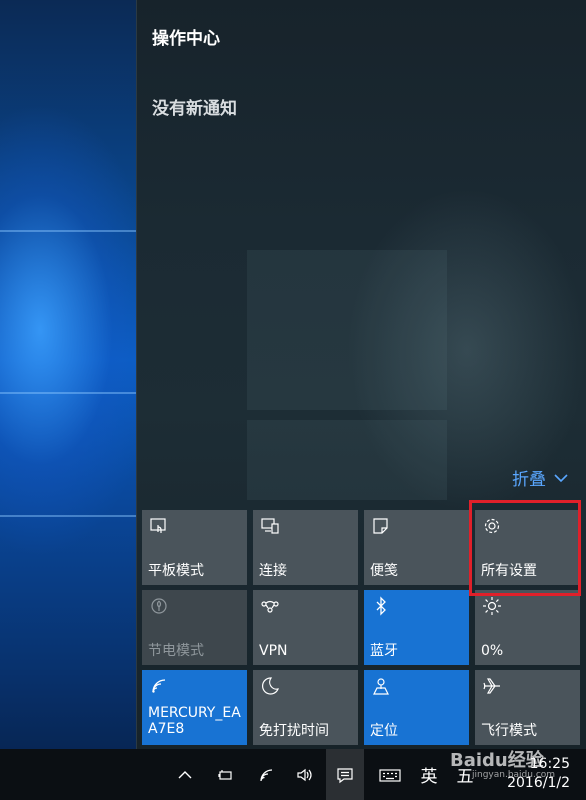  Describe the element at coordinates (538, 774) in the screenshot. I see `clock: 16:25 2016/1/2` at that location.